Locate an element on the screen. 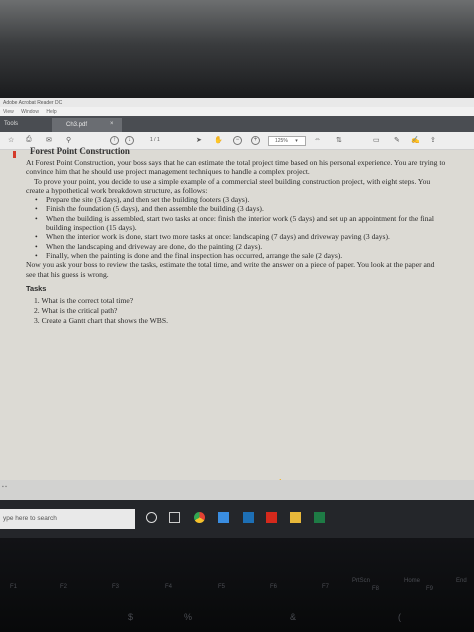 The width and height of the screenshot is (474, 632). key-f2: F2 is located at coordinates (64, 587).